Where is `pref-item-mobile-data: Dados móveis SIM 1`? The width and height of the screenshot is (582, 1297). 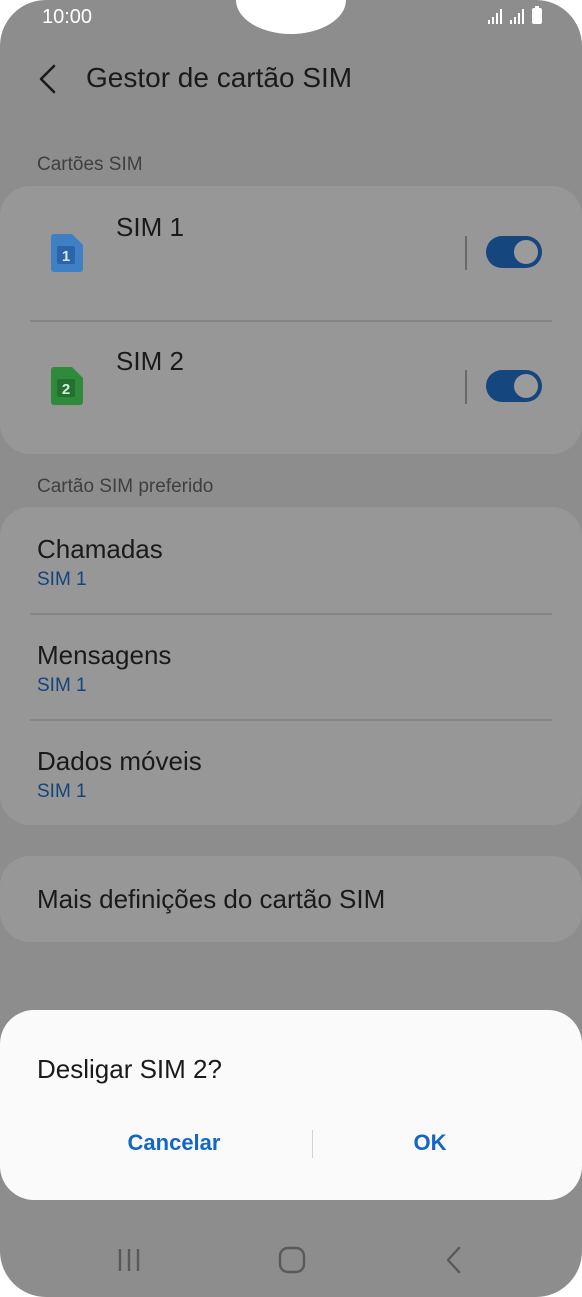 pref-item-mobile-data: Dados móveis SIM 1 is located at coordinates (291, 772).